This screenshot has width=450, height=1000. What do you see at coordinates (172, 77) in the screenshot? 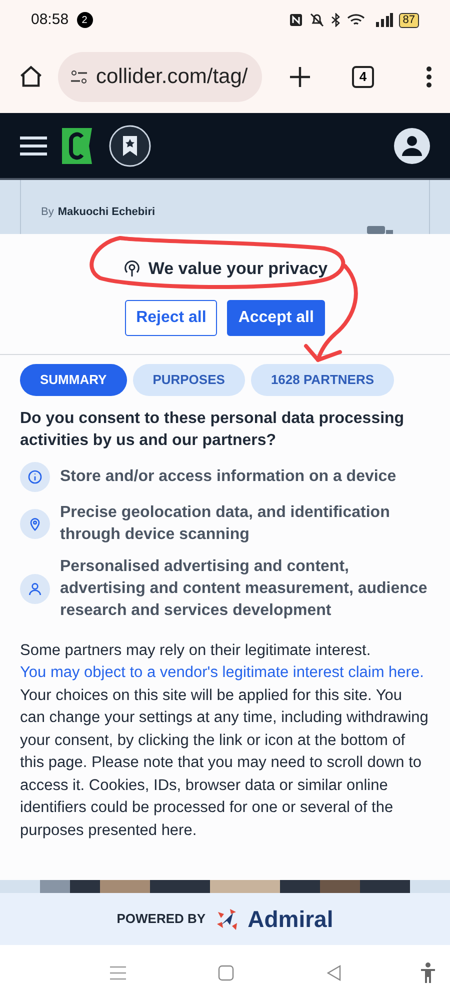
I see `url-text: collider.com/tag/` at bounding box center [172, 77].